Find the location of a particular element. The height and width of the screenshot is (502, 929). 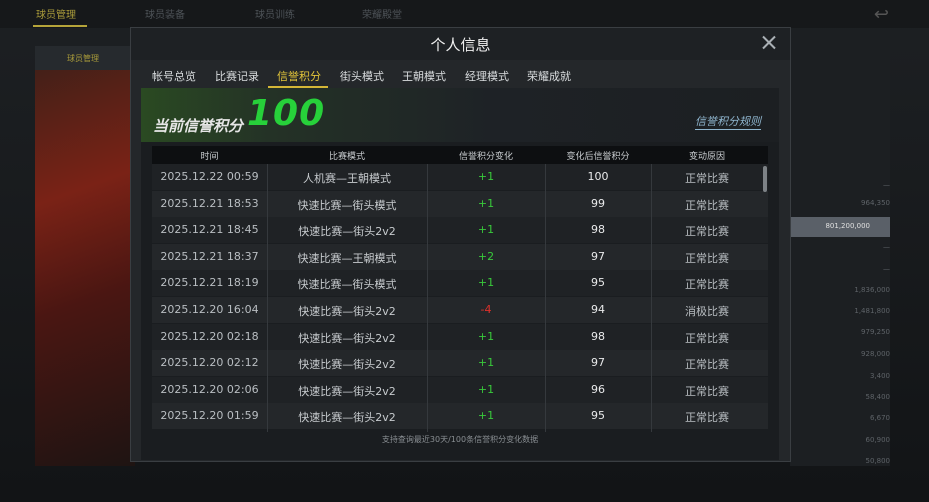

cell-time: 2025.12.22 00:59 is located at coordinates (209, 176).